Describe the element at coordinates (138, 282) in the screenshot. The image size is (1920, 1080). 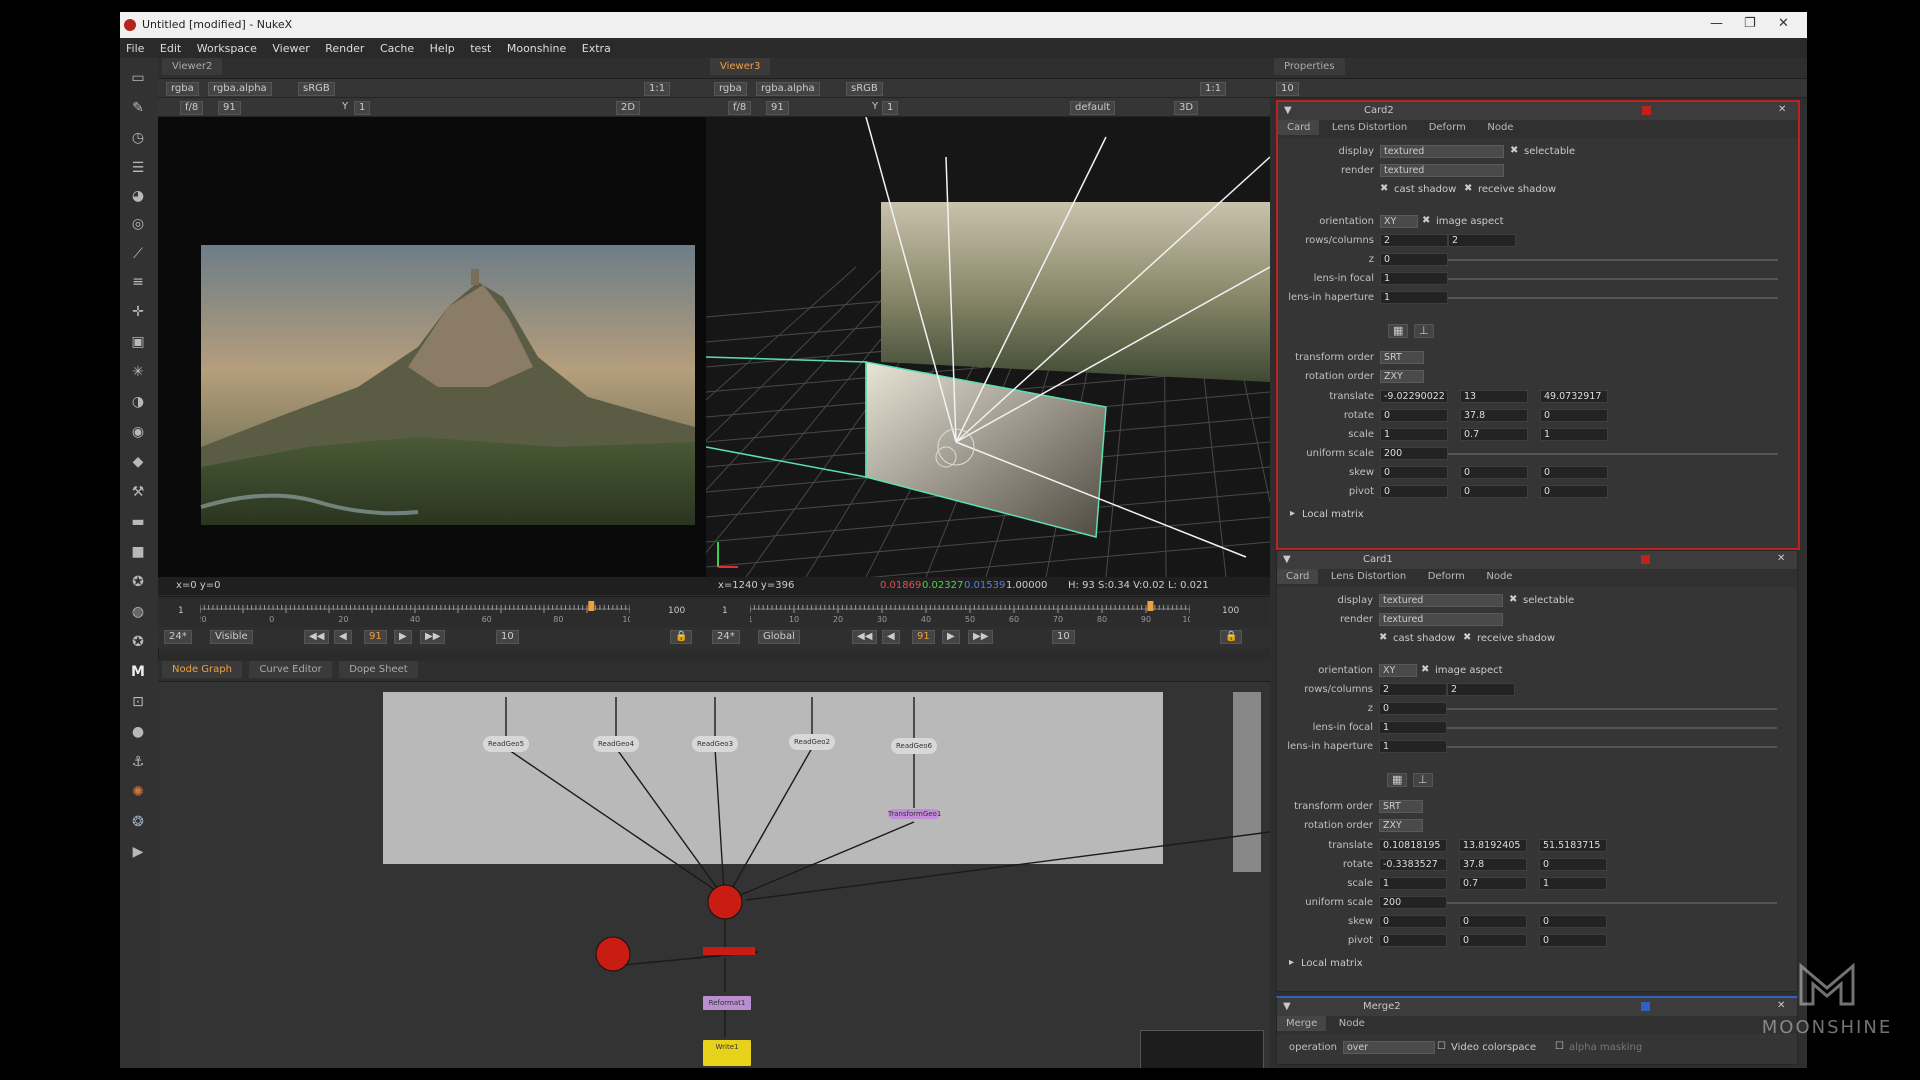
I see `merge-icon: ≡` at that location.